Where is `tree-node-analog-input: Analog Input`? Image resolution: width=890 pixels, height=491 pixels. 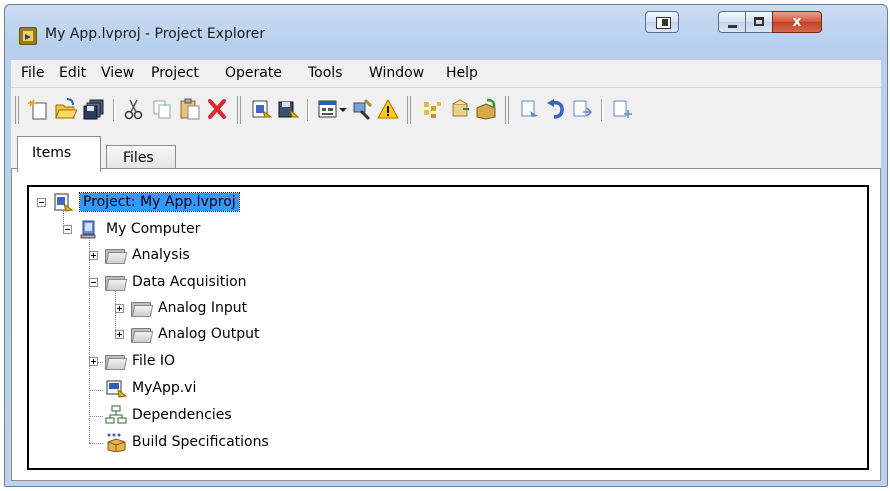 tree-node-analog-input: Analog Input is located at coordinates (202, 308).